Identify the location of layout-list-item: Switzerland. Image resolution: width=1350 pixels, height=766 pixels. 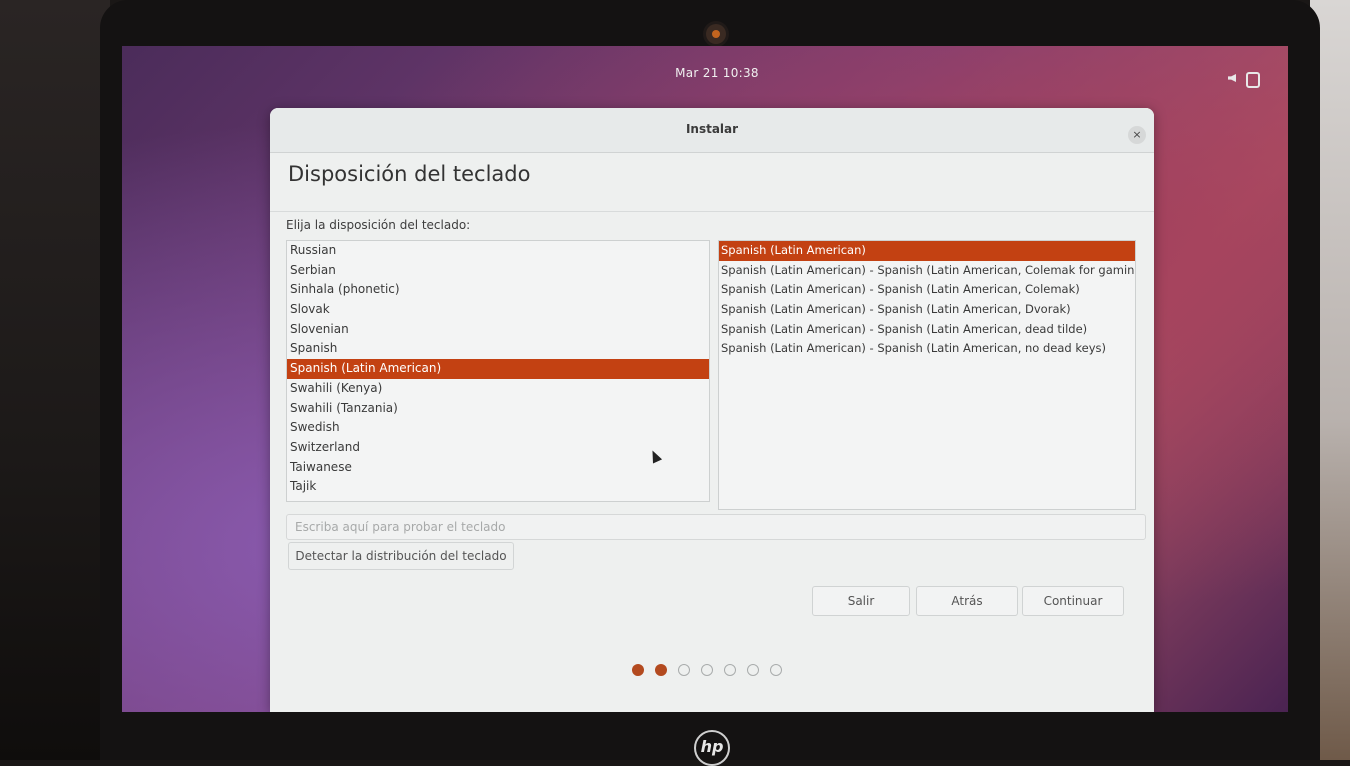
(498, 448).